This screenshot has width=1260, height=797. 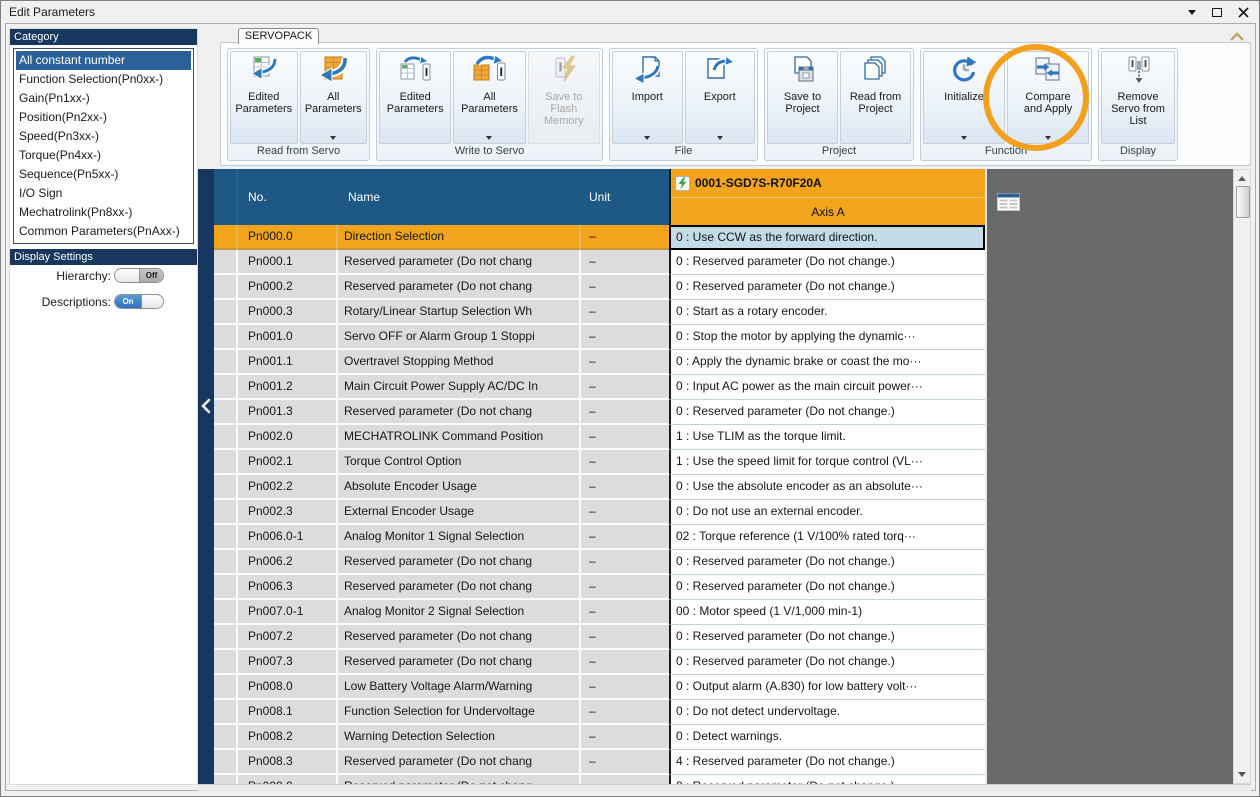 What do you see at coordinates (288, 537) in the screenshot?
I see `no-cell: Pn006.0-1` at bounding box center [288, 537].